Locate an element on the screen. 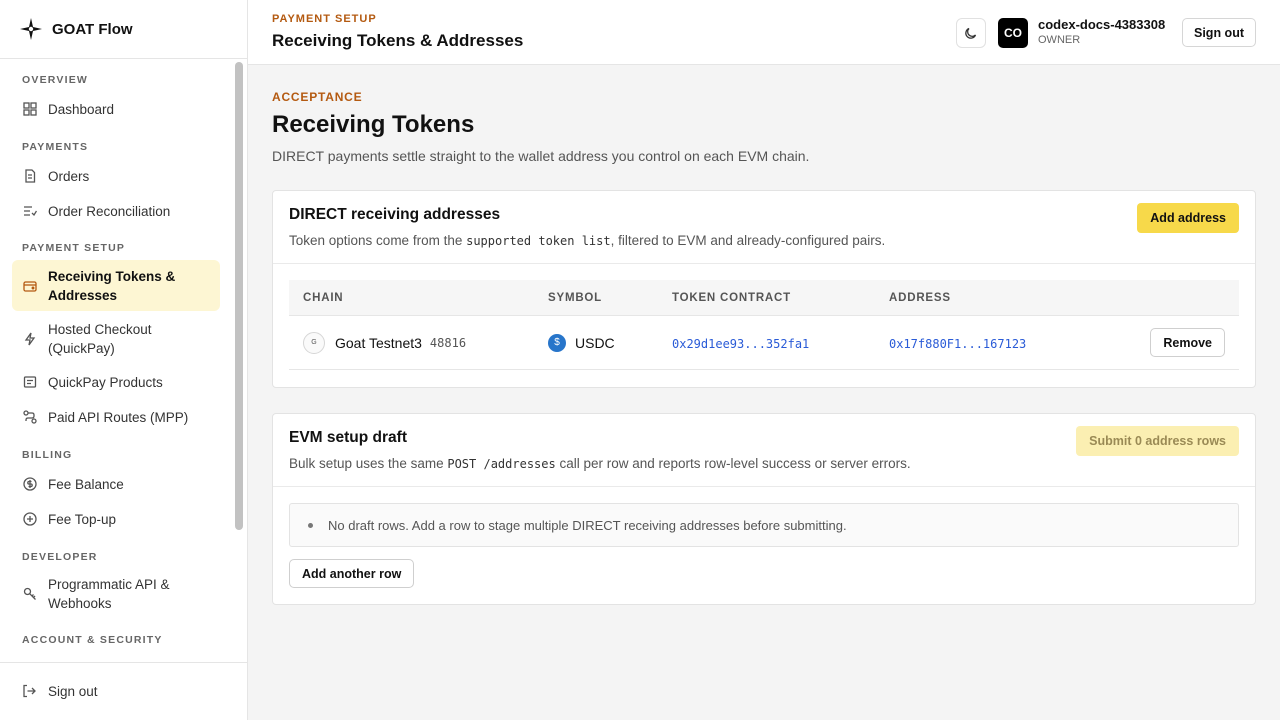  submit-address-rows-button: Submit 0 address rows is located at coordinates (1157, 441).